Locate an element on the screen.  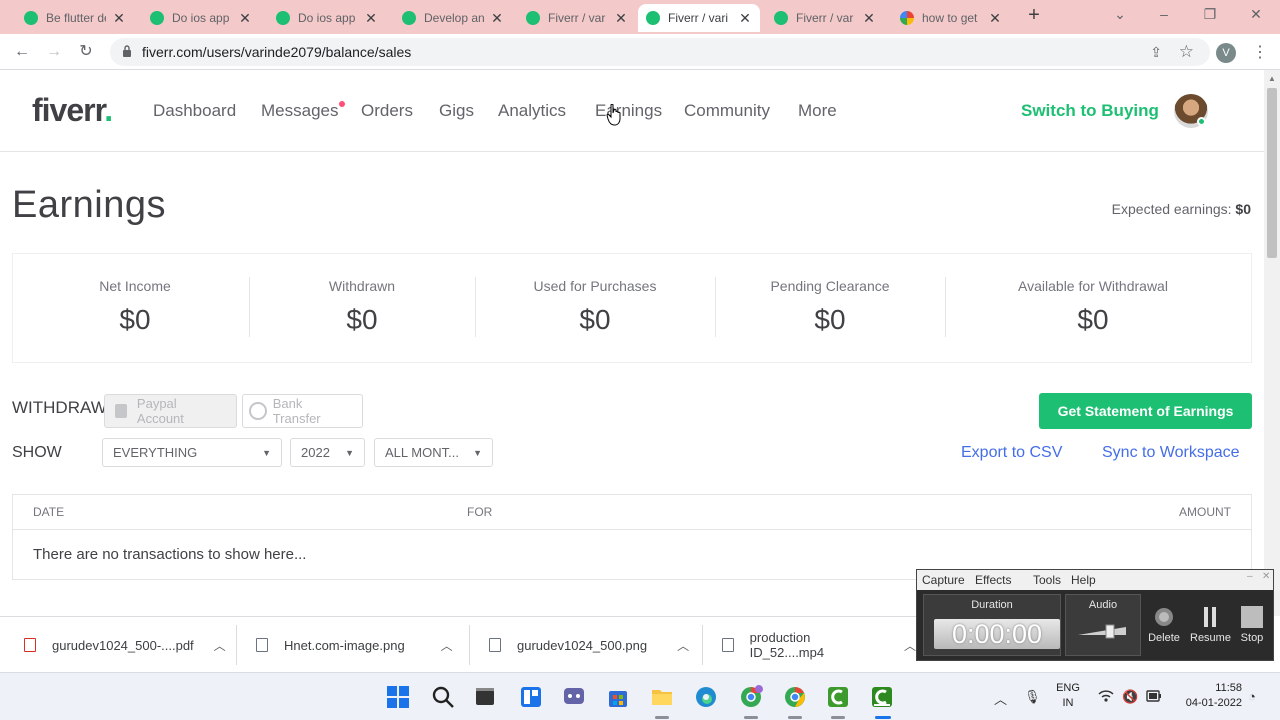
nav-community: Community is located at coordinates (727, 111).